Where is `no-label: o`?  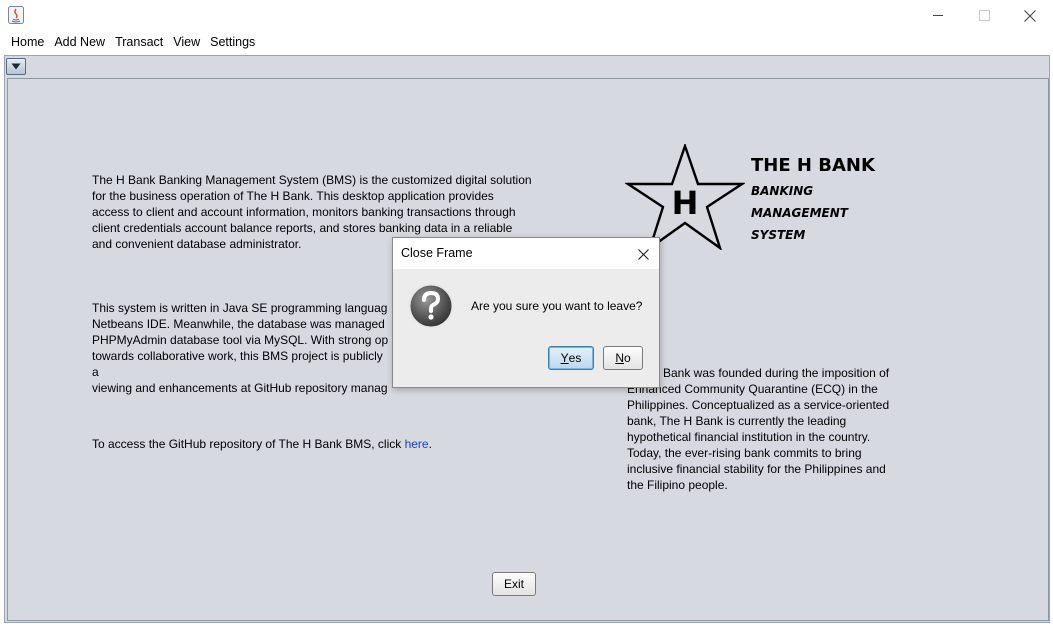
no-label: o is located at coordinates (627, 358).